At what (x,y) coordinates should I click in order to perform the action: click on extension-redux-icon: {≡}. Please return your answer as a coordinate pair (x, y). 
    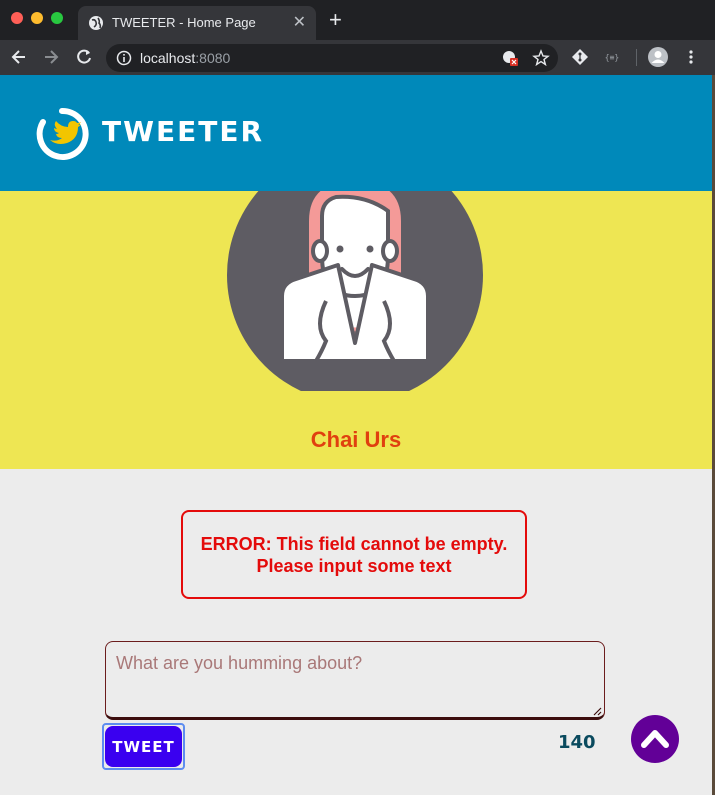
    Looking at the image, I should click on (612, 57).